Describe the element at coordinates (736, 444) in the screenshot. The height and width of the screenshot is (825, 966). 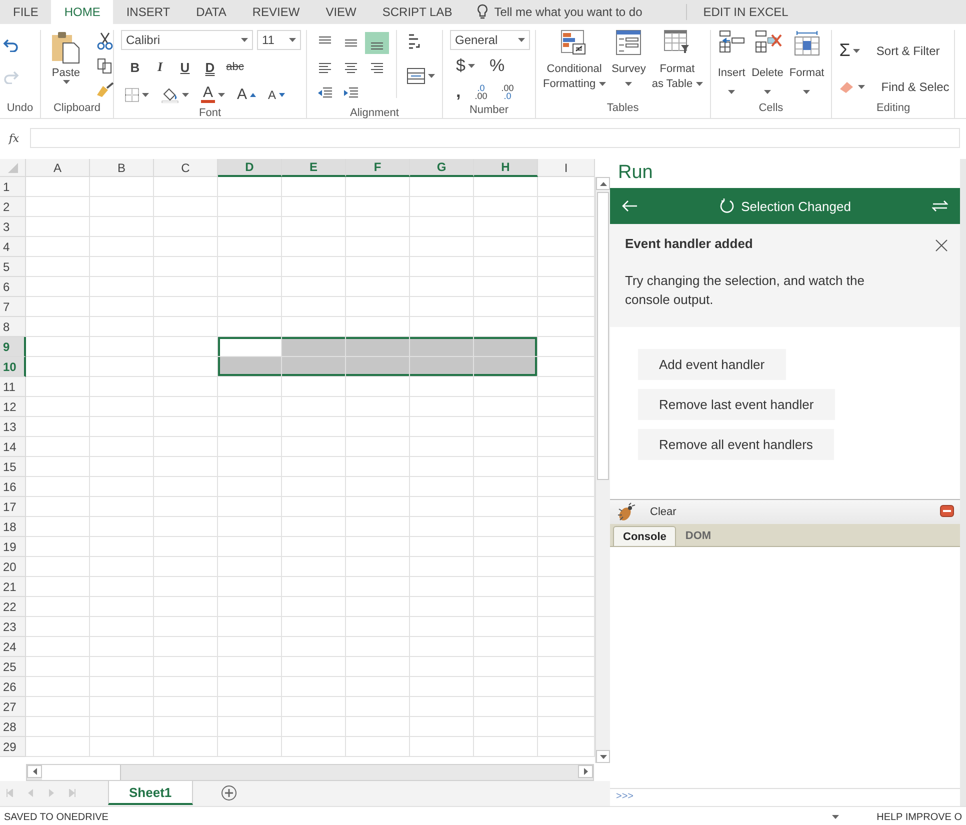
I see `action-button: Remove all event handlers` at that location.